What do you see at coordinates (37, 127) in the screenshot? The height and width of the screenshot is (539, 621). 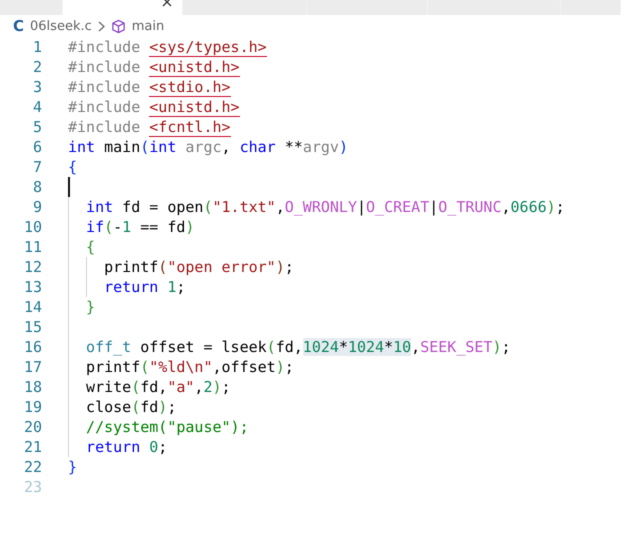 I see `line-number: 5` at bounding box center [37, 127].